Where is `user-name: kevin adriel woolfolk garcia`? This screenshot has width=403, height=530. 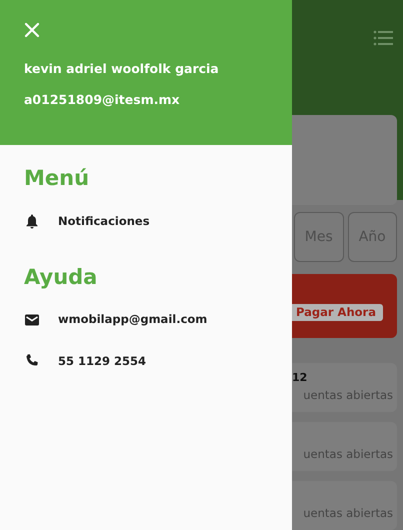 user-name: kevin adriel woolfolk garcia is located at coordinates (122, 69).